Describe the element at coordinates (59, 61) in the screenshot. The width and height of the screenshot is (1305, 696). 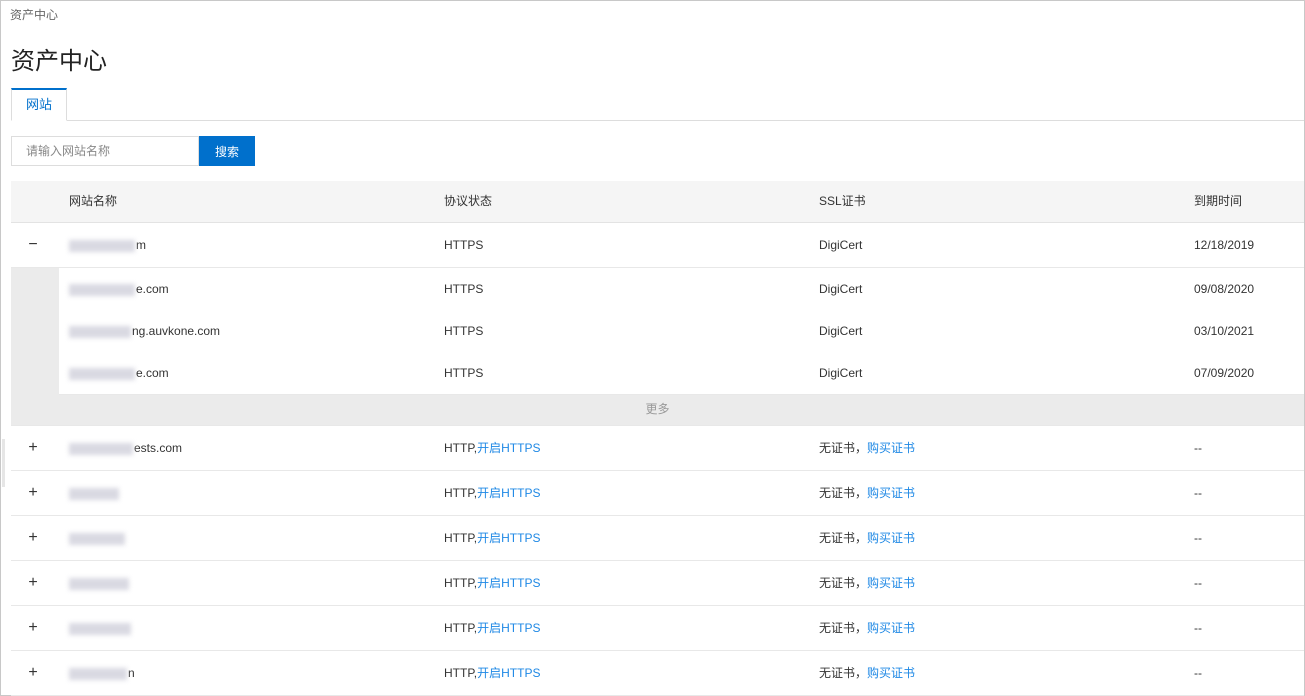
I see `page-title: 资产中心` at that location.